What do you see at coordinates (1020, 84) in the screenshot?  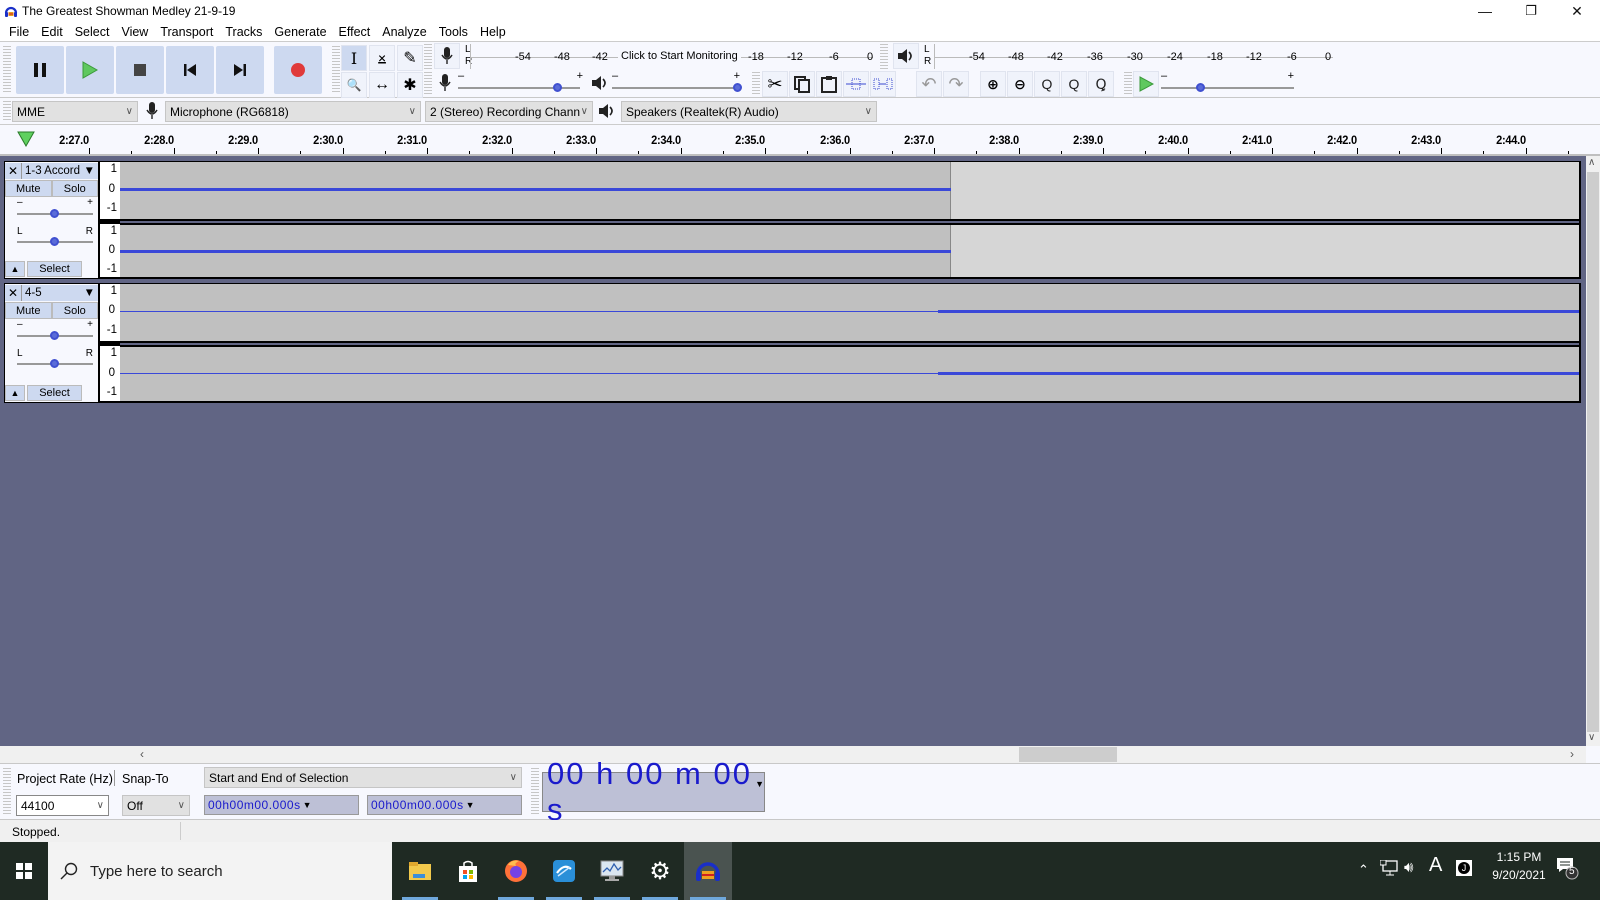 I see `zoom-out-button: ⊖` at bounding box center [1020, 84].